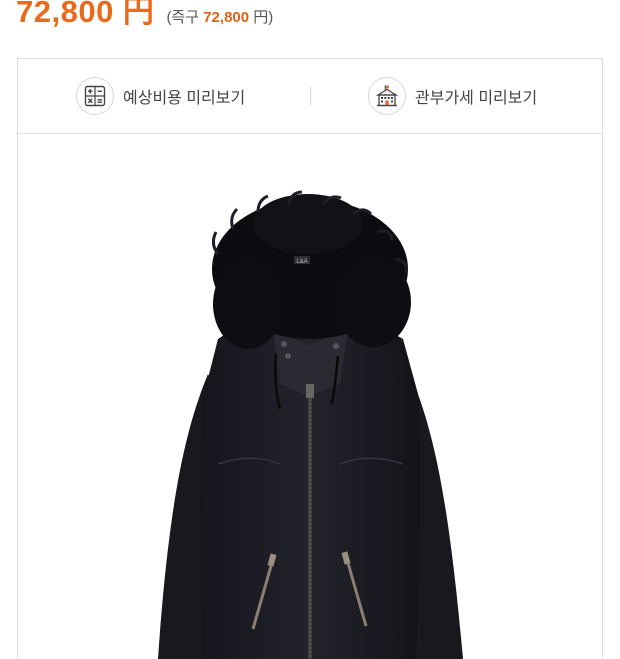 The image size is (620, 659). I want to click on estimate-cost-preview-button: 예상비용 미리보기, so click(160, 96).